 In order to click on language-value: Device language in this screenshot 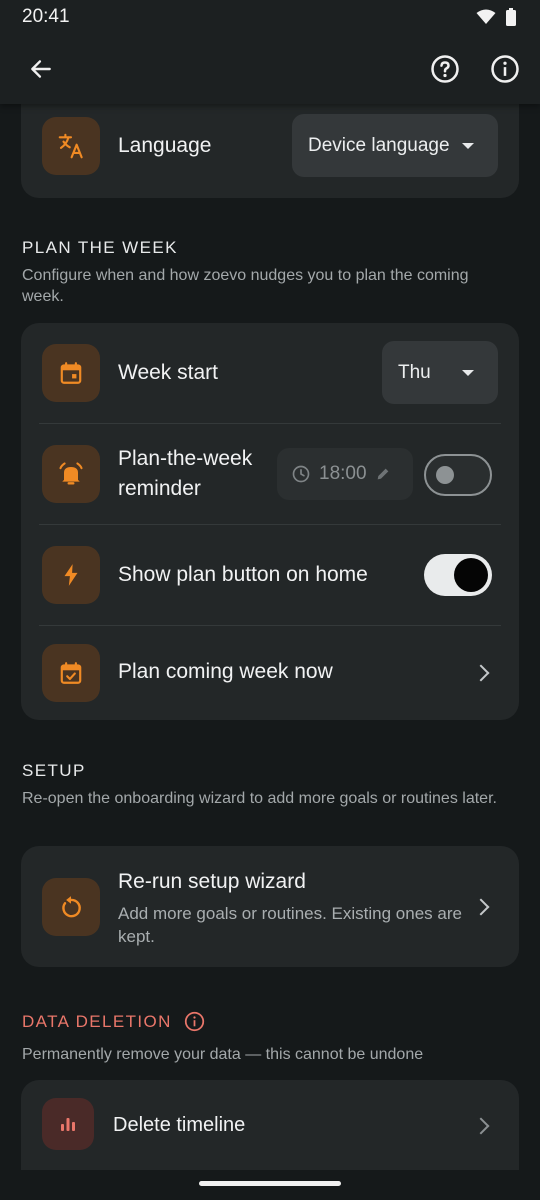, I will do `click(379, 145)`.